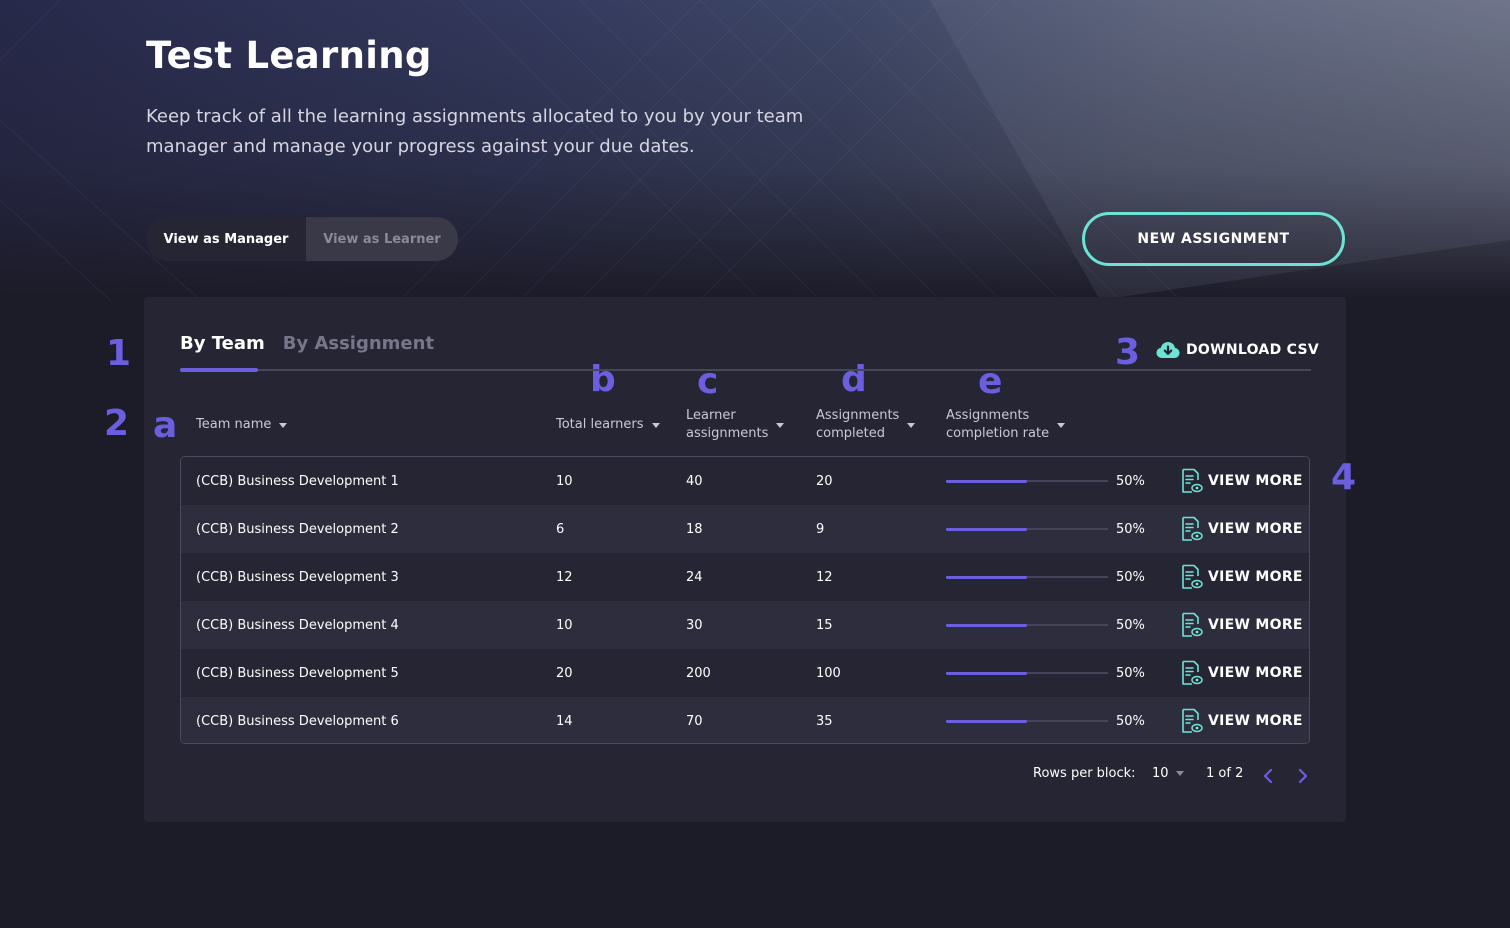 The image size is (1510, 928). What do you see at coordinates (735, 425) in the screenshot?
I see `column-header-learner-assignments: Learner assignments` at bounding box center [735, 425].